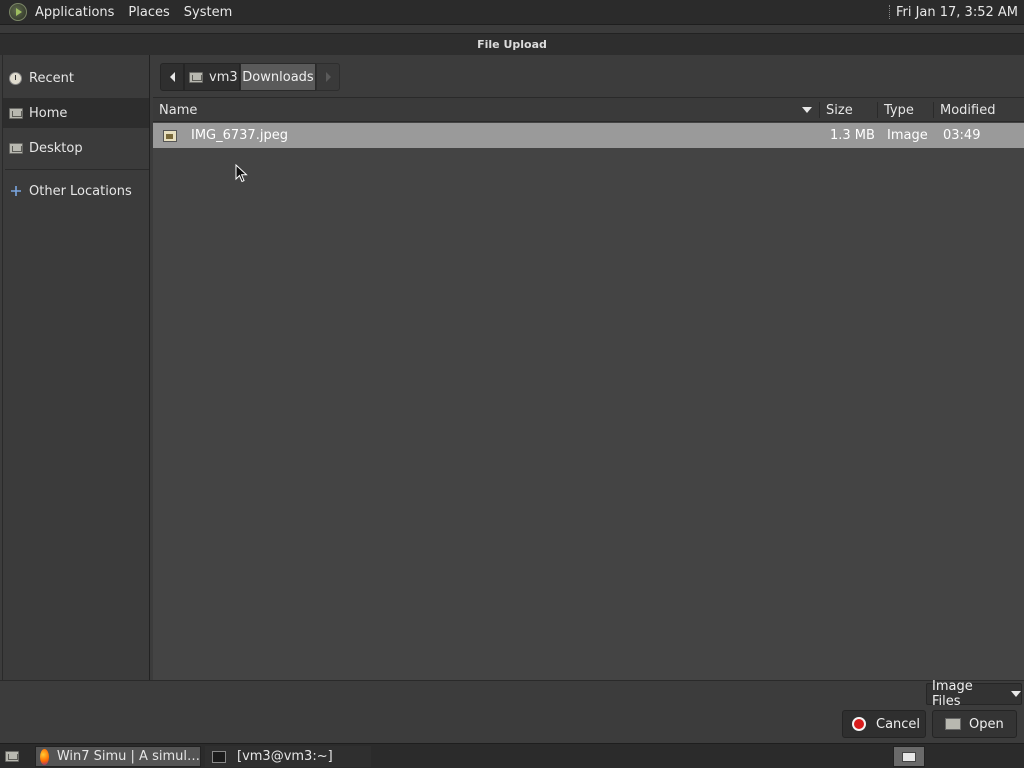  I want to click on file-size: 1.3 MB, so click(852, 135).